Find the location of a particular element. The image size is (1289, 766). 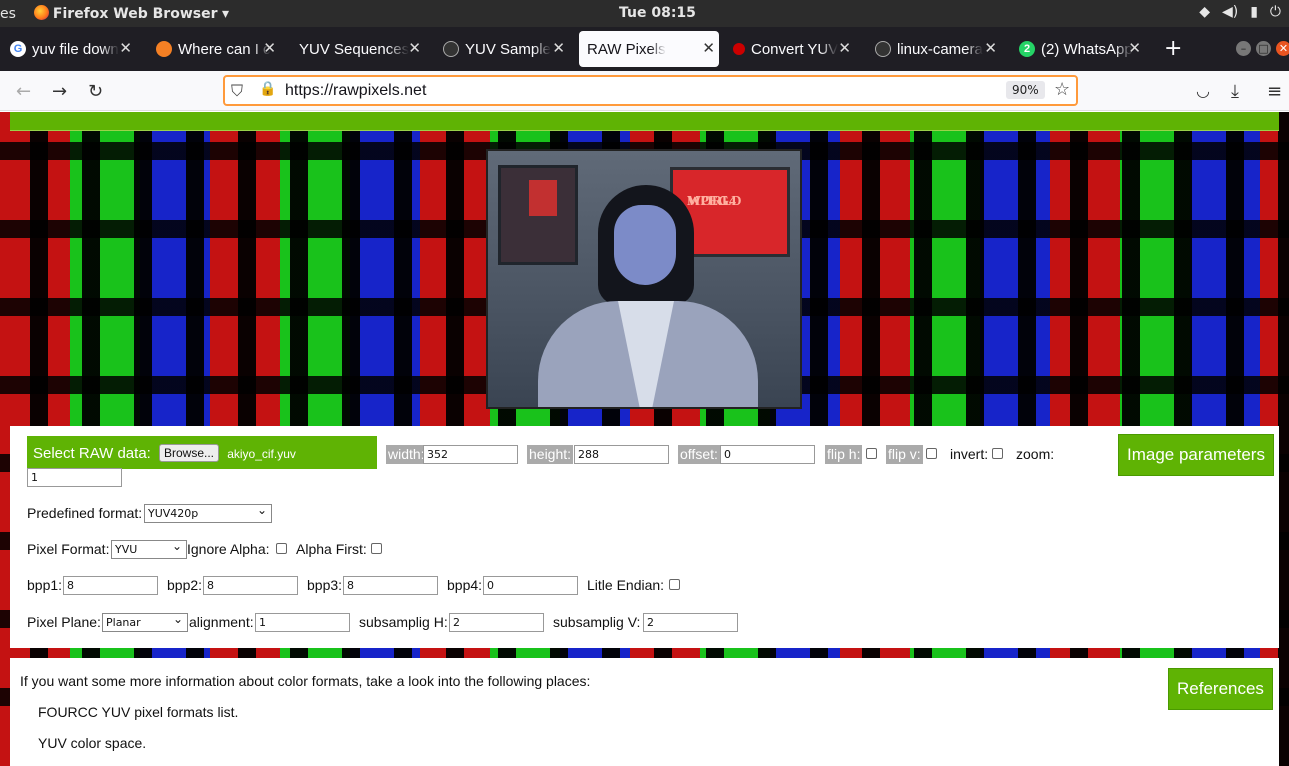

invert-label: invert: is located at coordinates (969, 454).